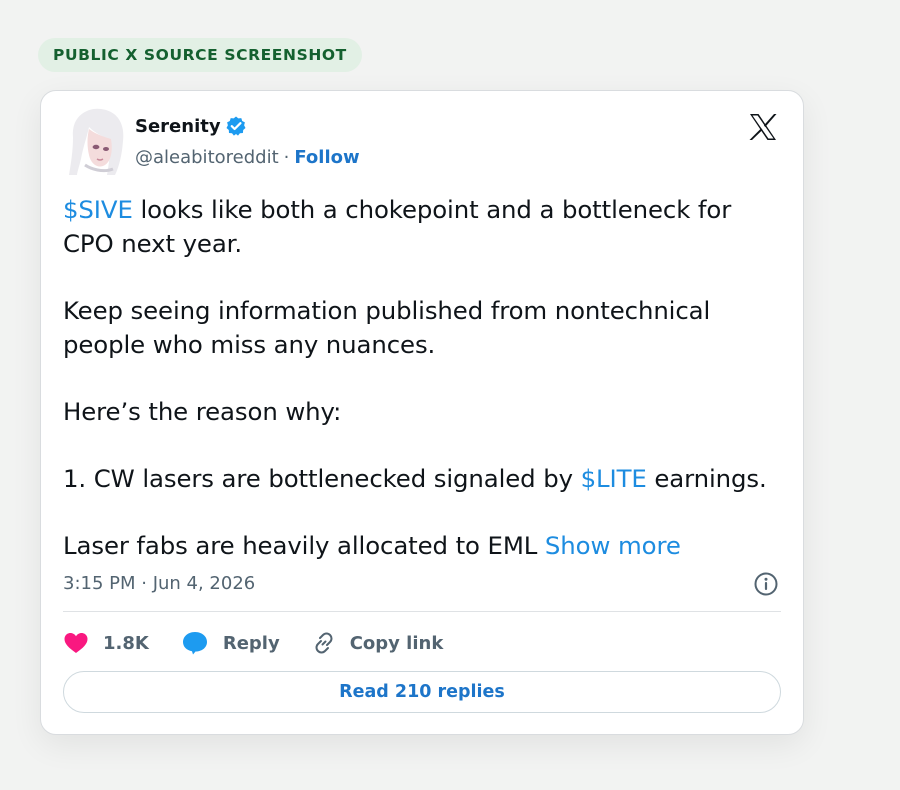 Image resolution: width=900 pixels, height=790 pixels. What do you see at coordinates (324, 643) in the screenshot?
I see `link-icon` at bounding box center [324, 643].